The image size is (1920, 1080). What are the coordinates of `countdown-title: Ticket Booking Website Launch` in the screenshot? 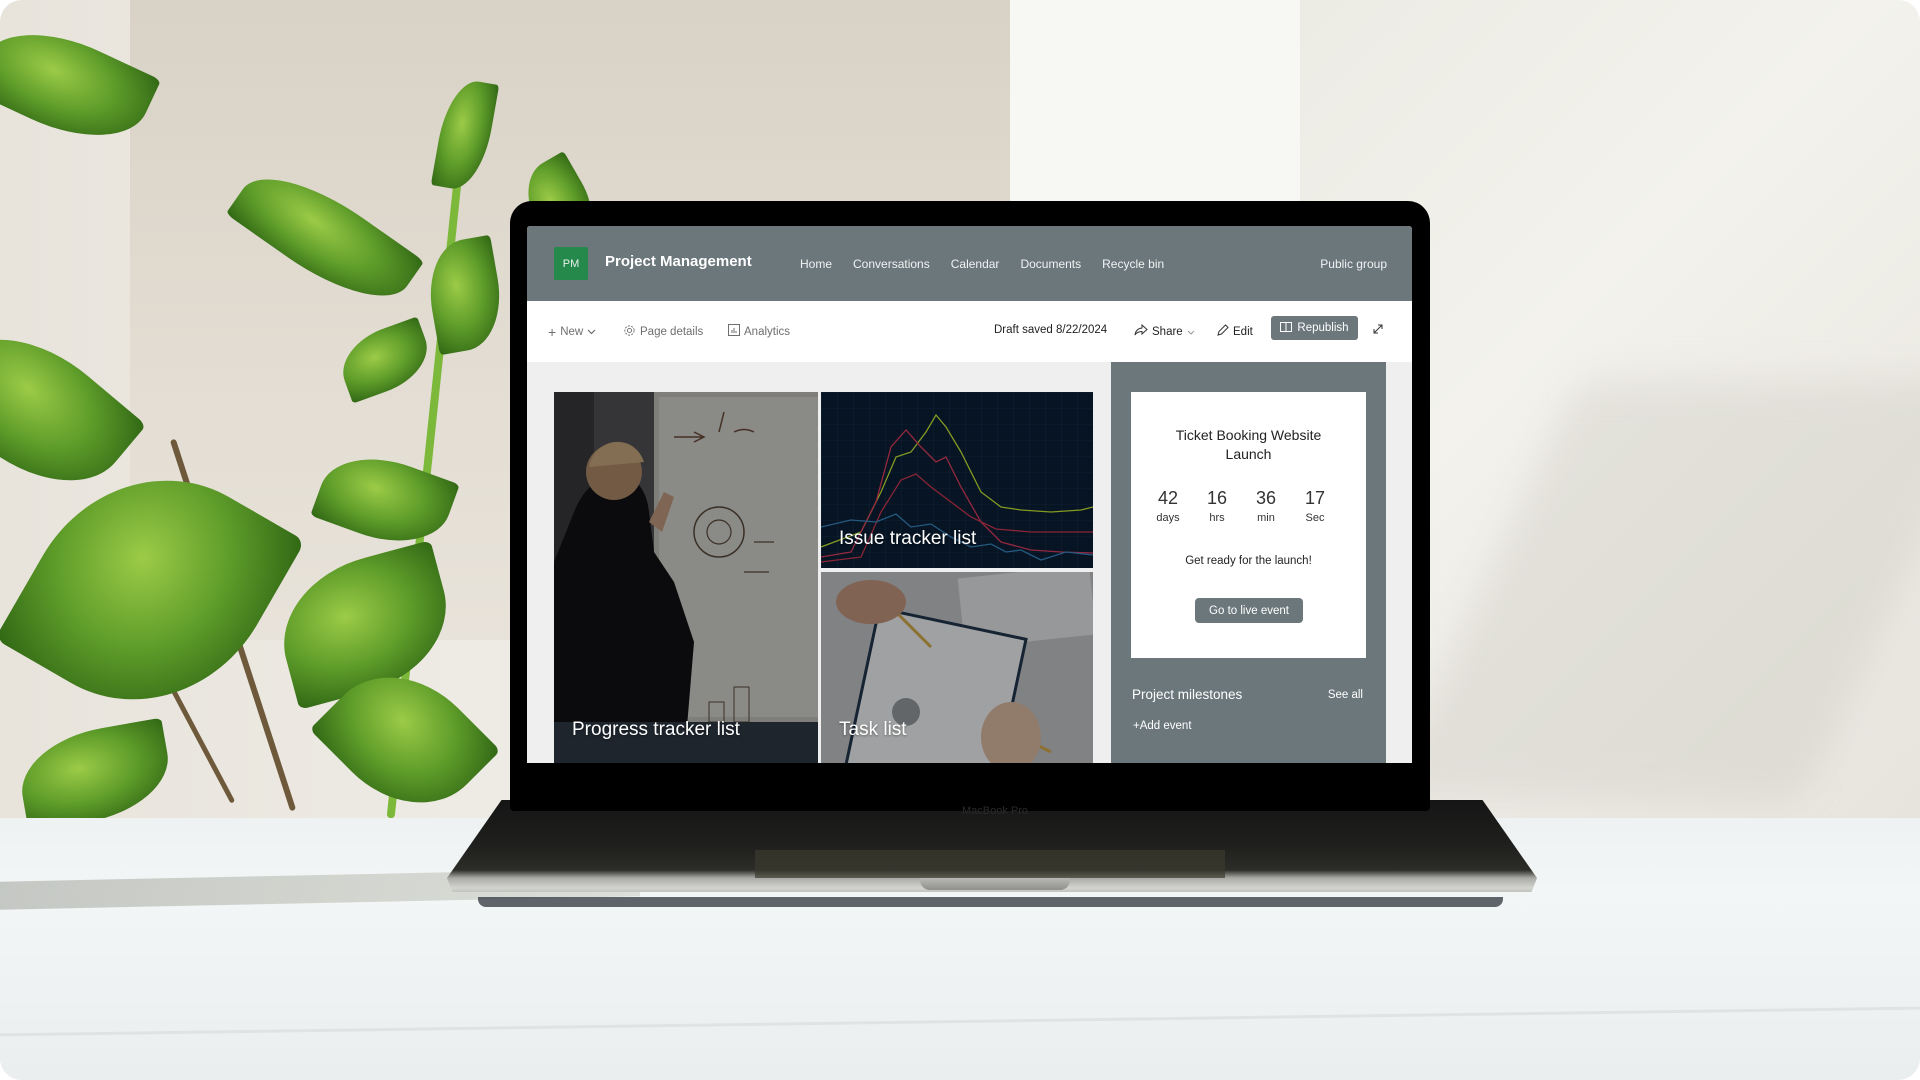 It's located at (1248, 444).